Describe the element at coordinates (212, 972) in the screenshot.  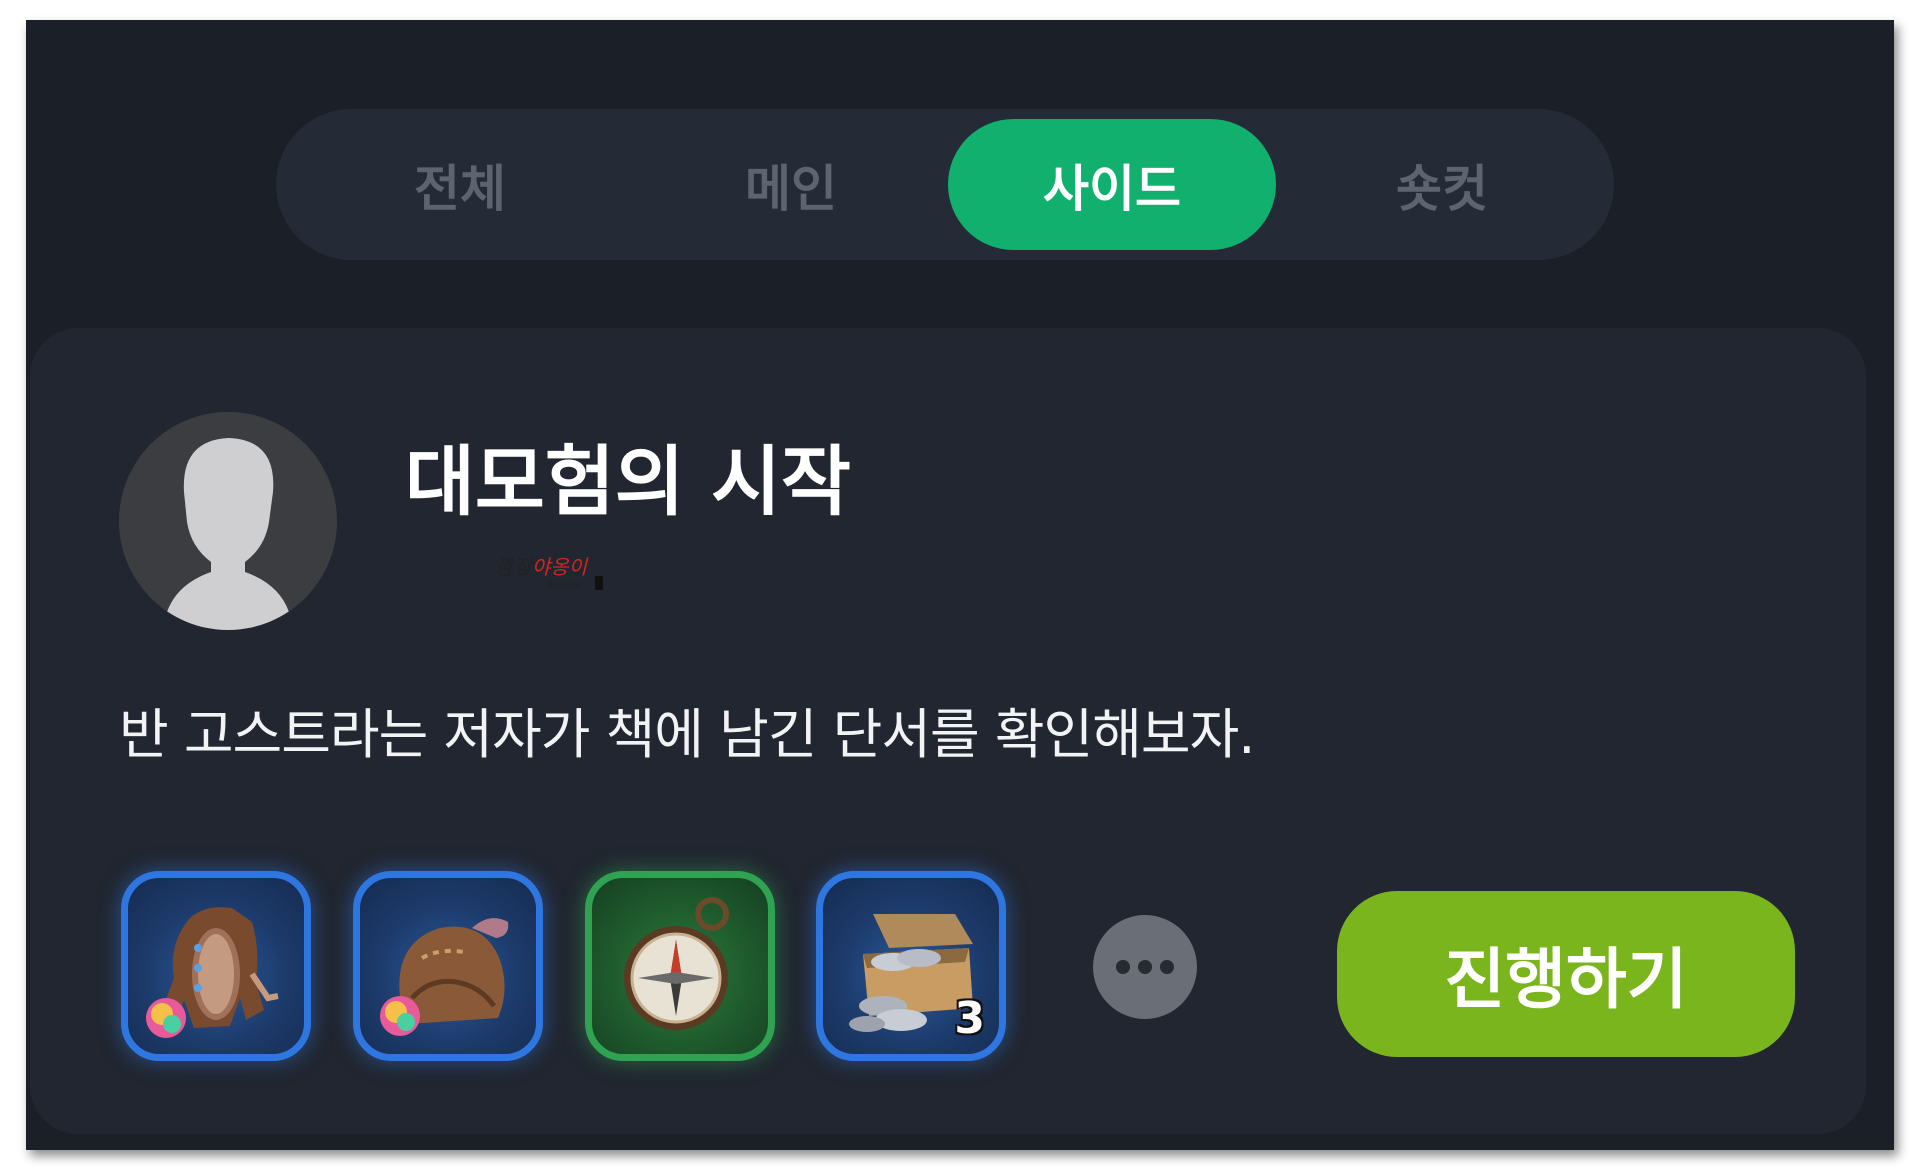
I see `leather-vest-icon` at that location.